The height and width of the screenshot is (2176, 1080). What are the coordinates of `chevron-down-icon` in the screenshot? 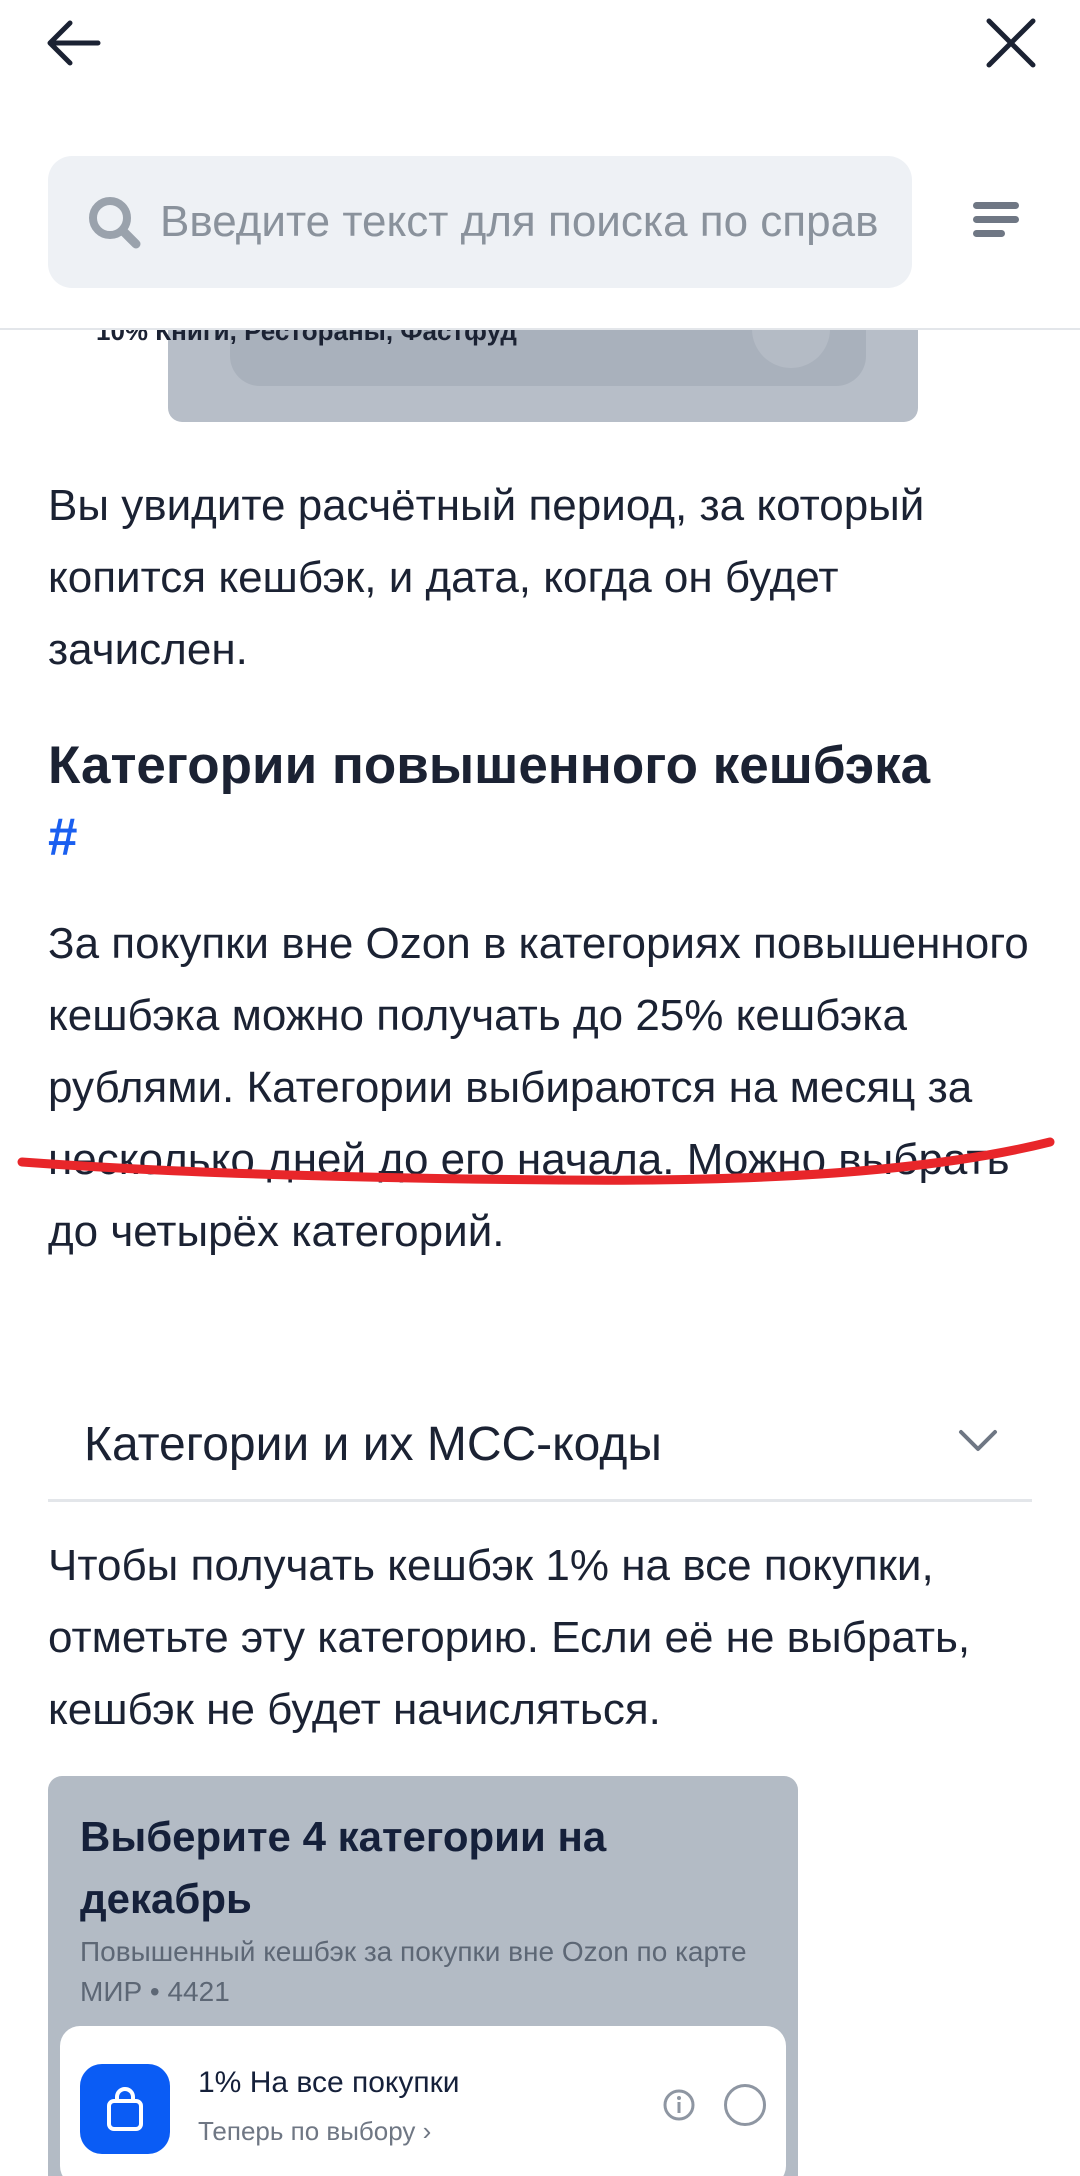 It's located at (978, 1443).